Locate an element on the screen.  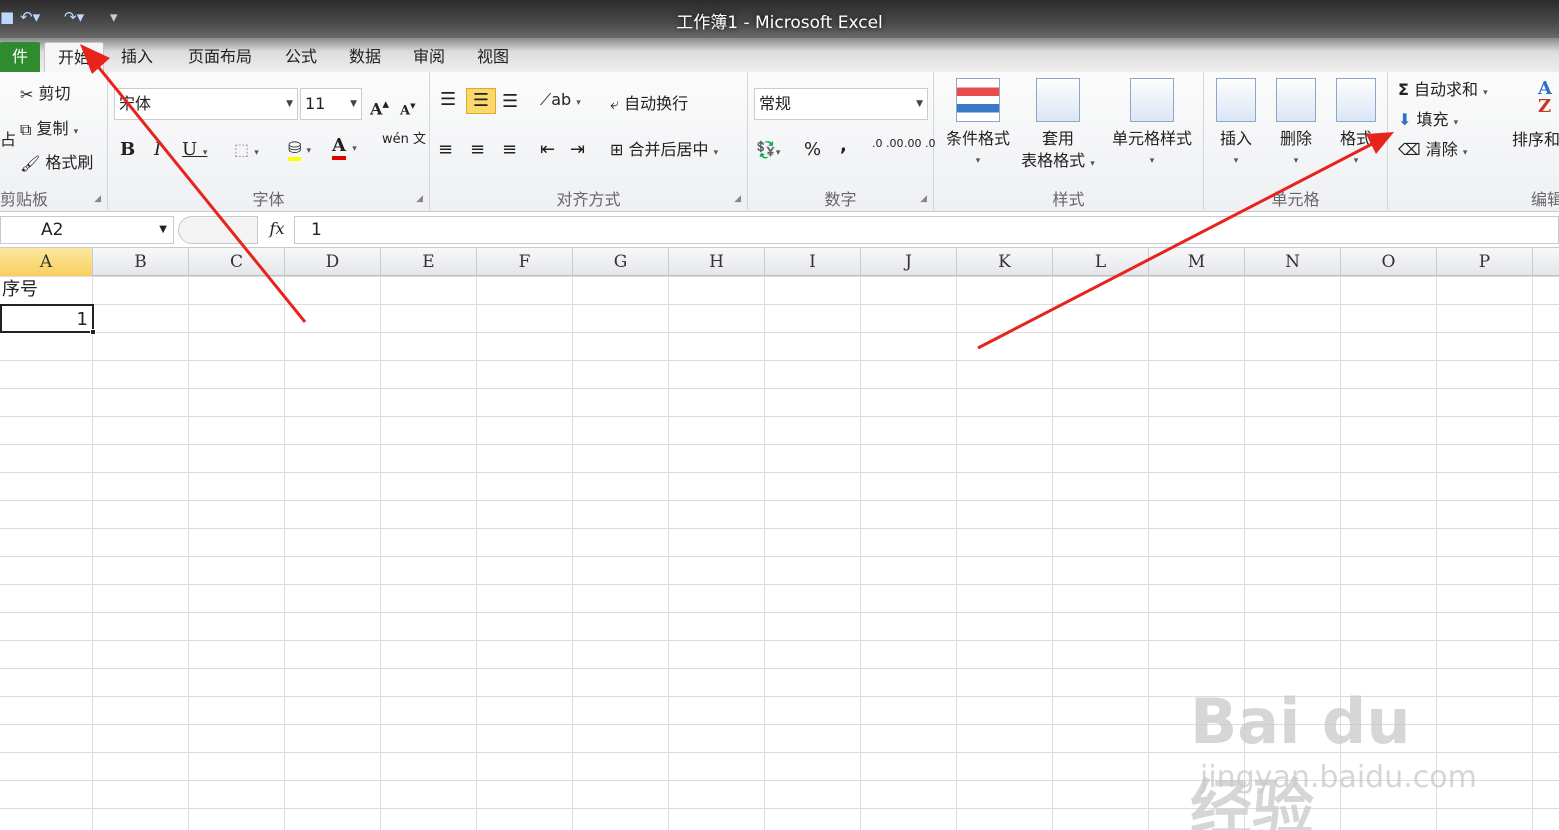
copy-button: ⧉ 复制 ▾ is located at coordinates (49, 130).